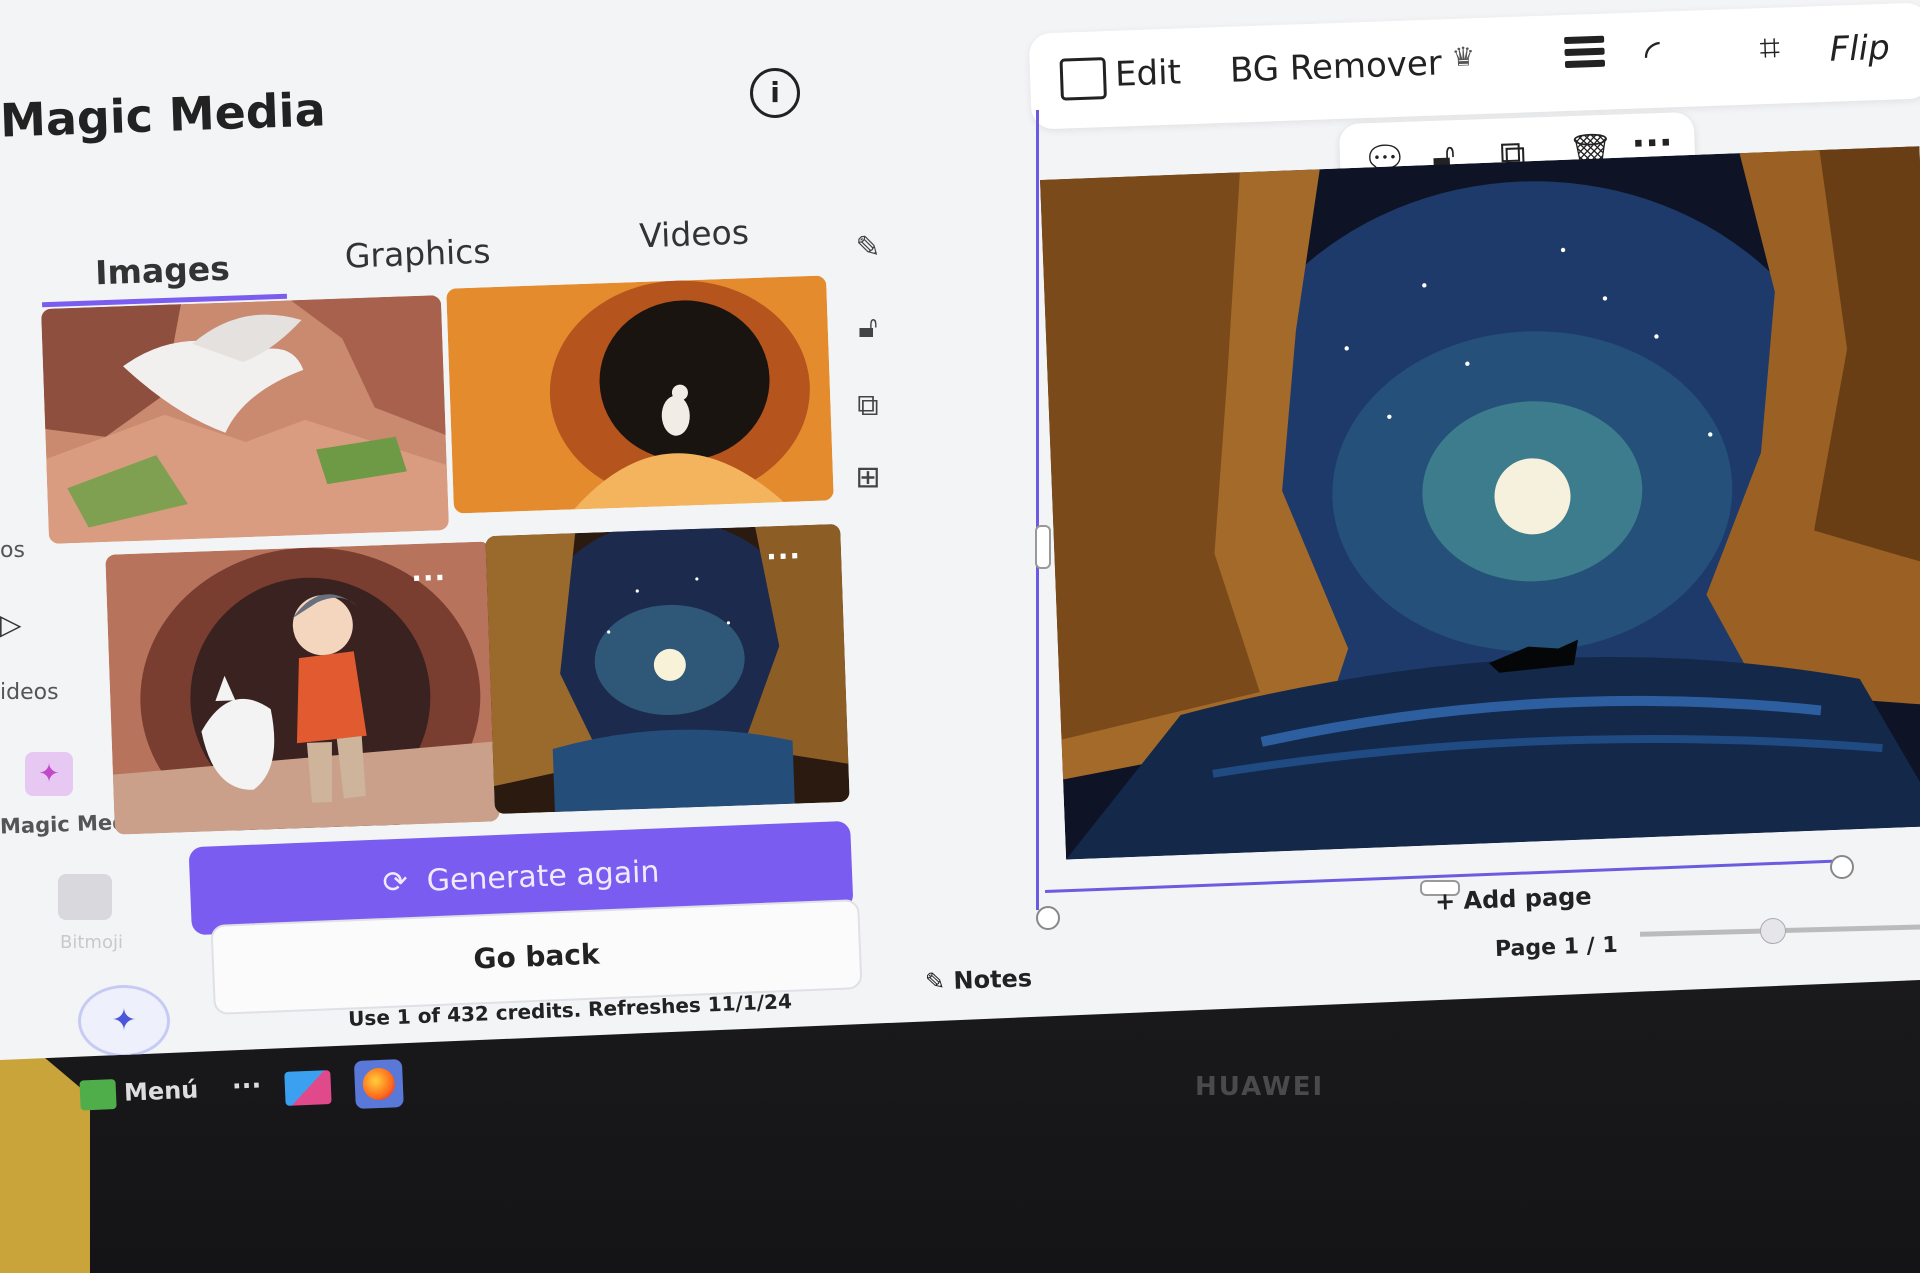  What do you see at coordinates (1147, 73) in the screenshot?
I see `edit-button: Edit` at bounding box center [1147, 73].